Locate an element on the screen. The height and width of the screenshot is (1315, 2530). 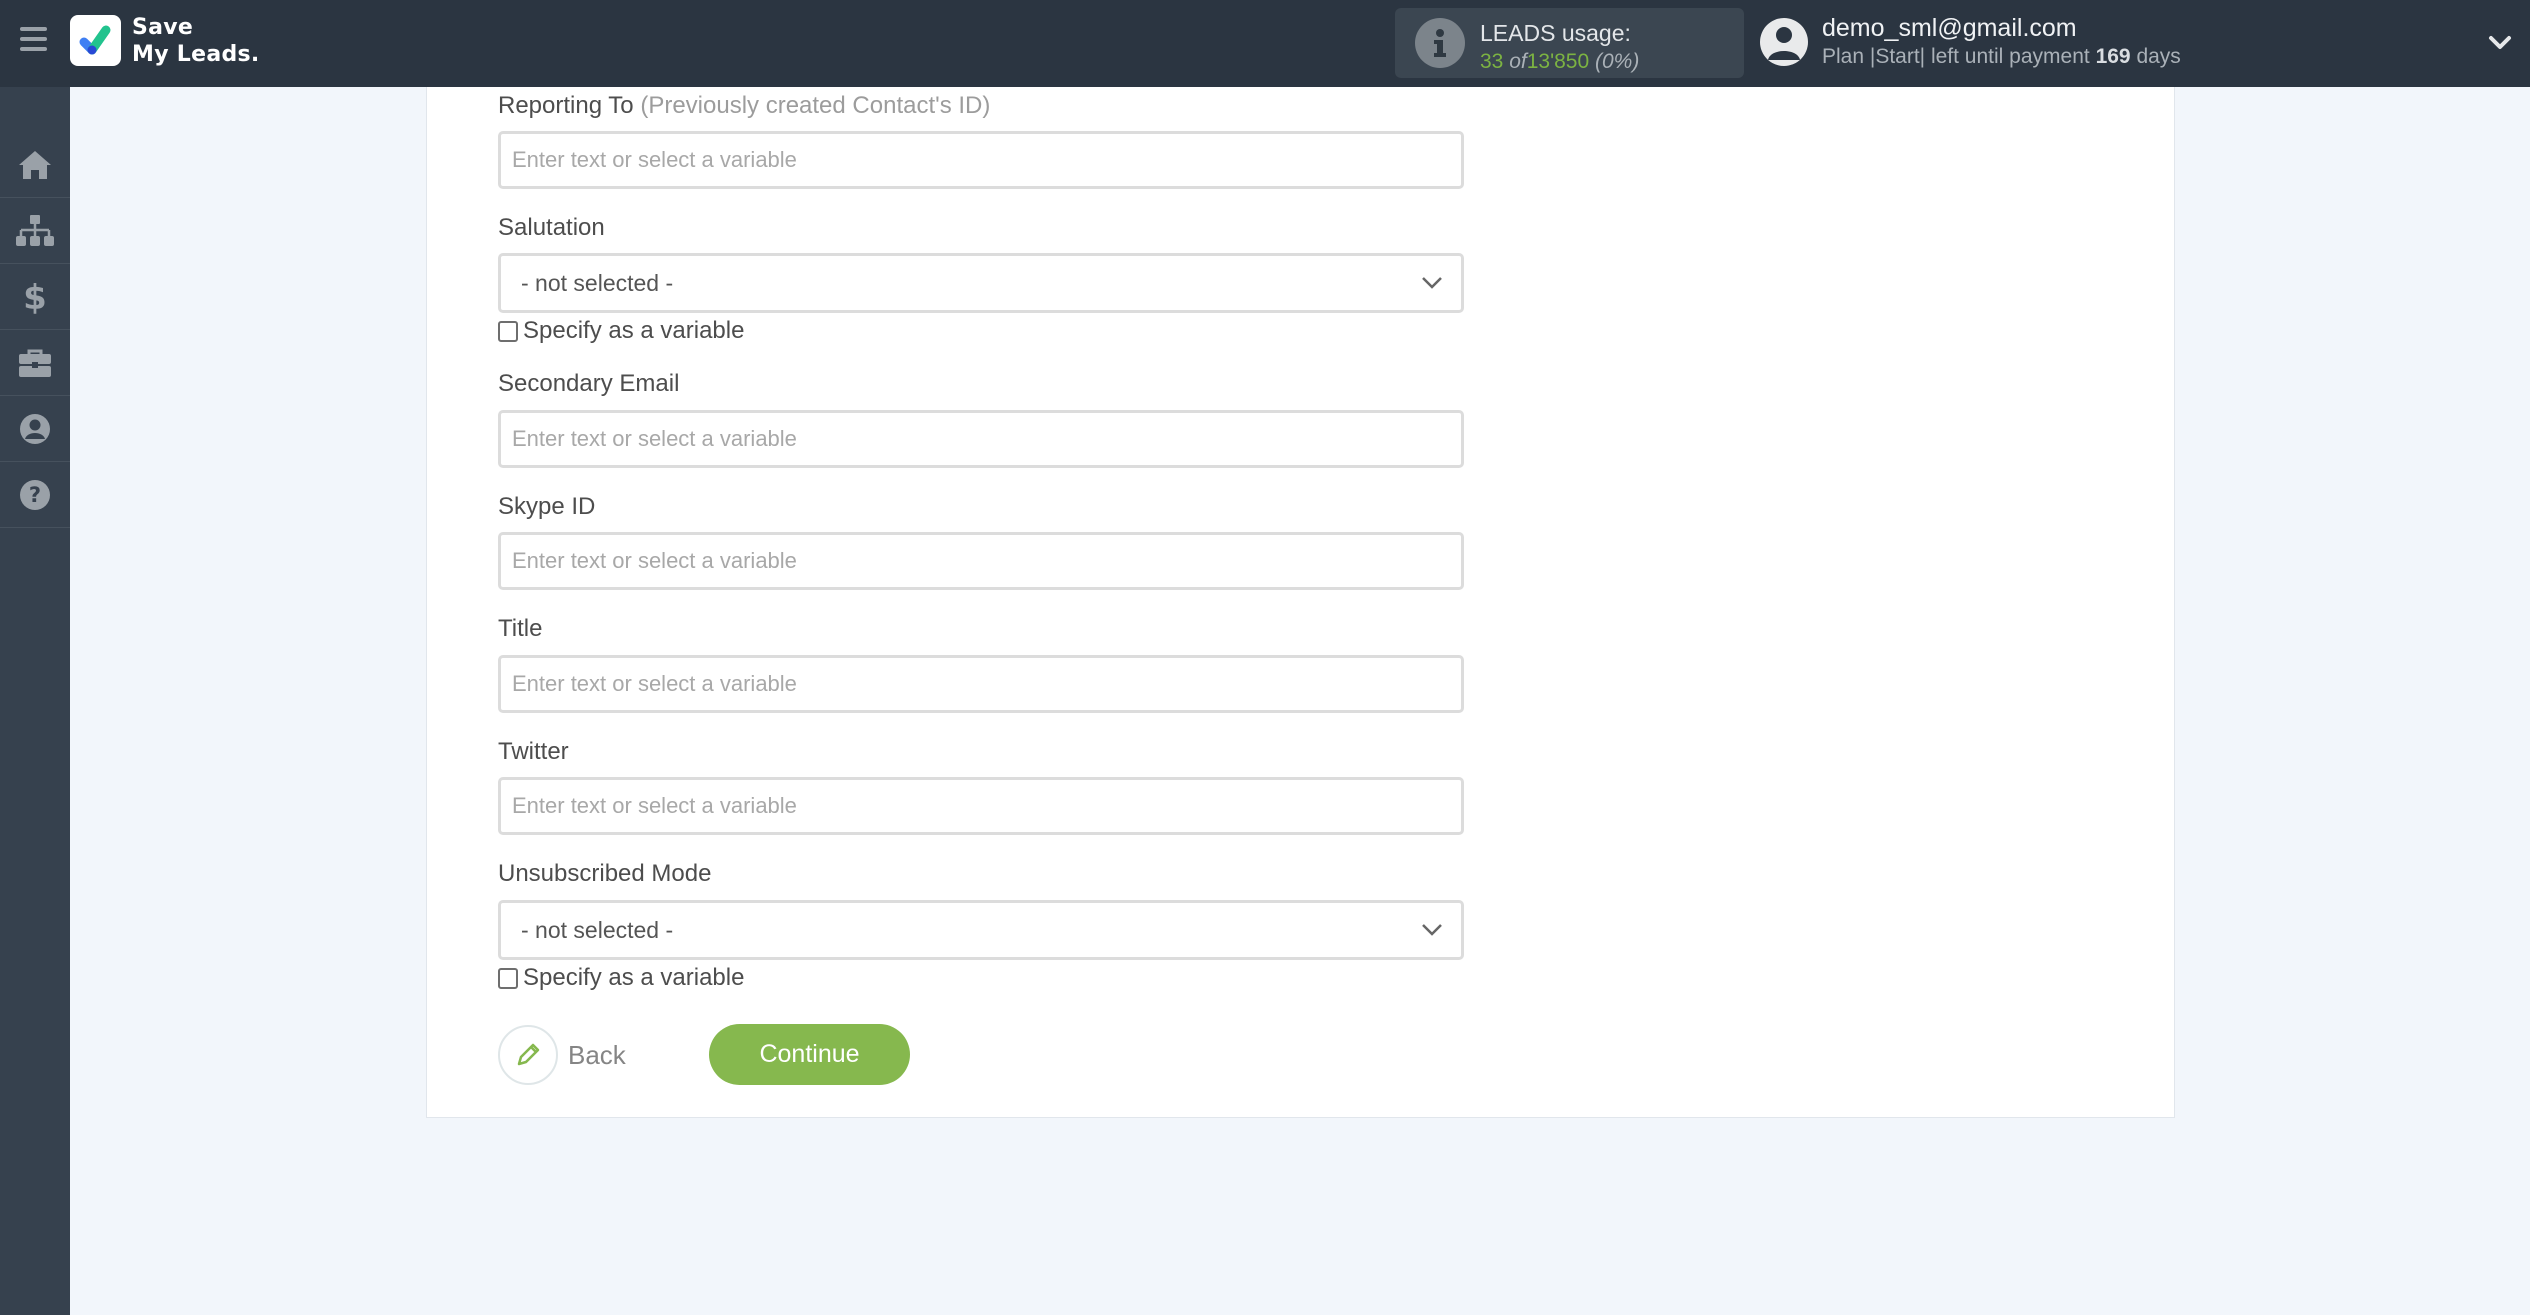
title-label: Title is located at coordinates (520, 628).